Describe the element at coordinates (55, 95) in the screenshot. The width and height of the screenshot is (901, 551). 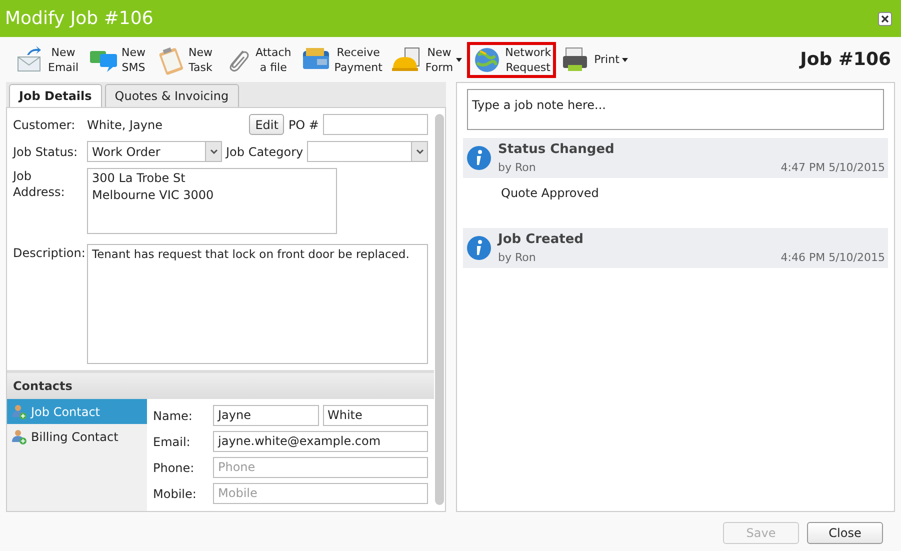
I see `tab: Job Details` at that location.